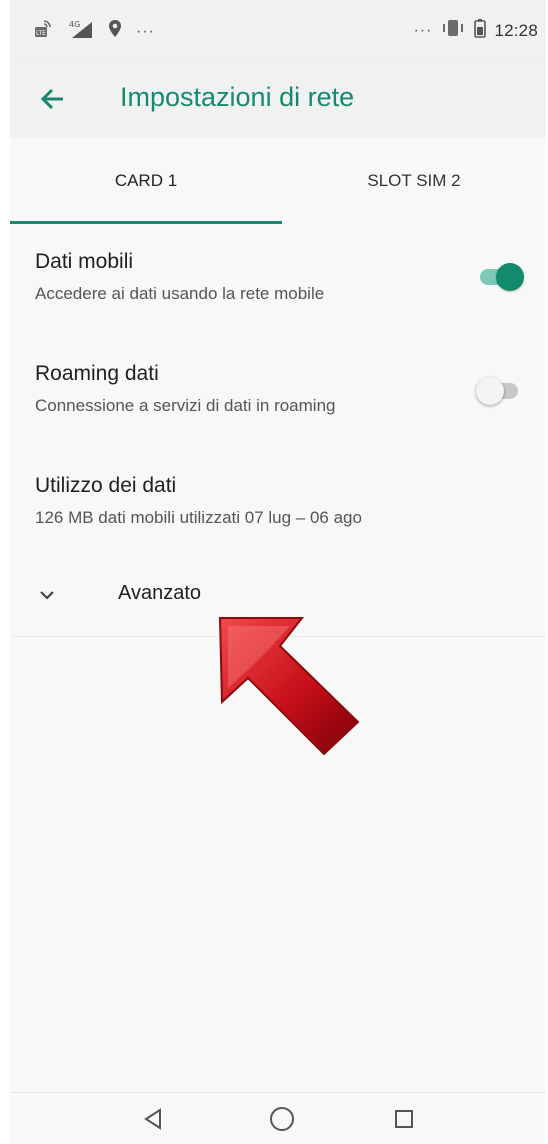 The height and width of the screenshot is (1144, 548). What do you see at coordinates (289, 686) in the screenshot?
I see `red-arrow-icon` at bounding box center [289, 686].